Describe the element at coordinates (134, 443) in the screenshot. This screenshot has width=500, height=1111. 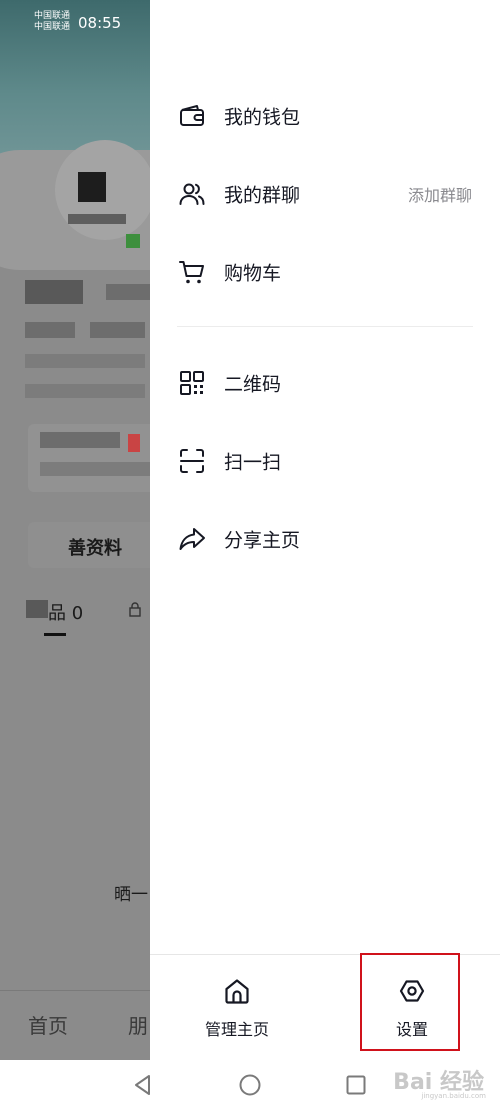
I see `card-red-badge` at that location.